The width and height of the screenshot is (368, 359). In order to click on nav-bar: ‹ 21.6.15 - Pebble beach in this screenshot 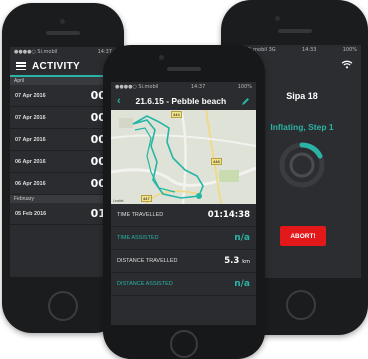, I will do `click(183, 101)`.